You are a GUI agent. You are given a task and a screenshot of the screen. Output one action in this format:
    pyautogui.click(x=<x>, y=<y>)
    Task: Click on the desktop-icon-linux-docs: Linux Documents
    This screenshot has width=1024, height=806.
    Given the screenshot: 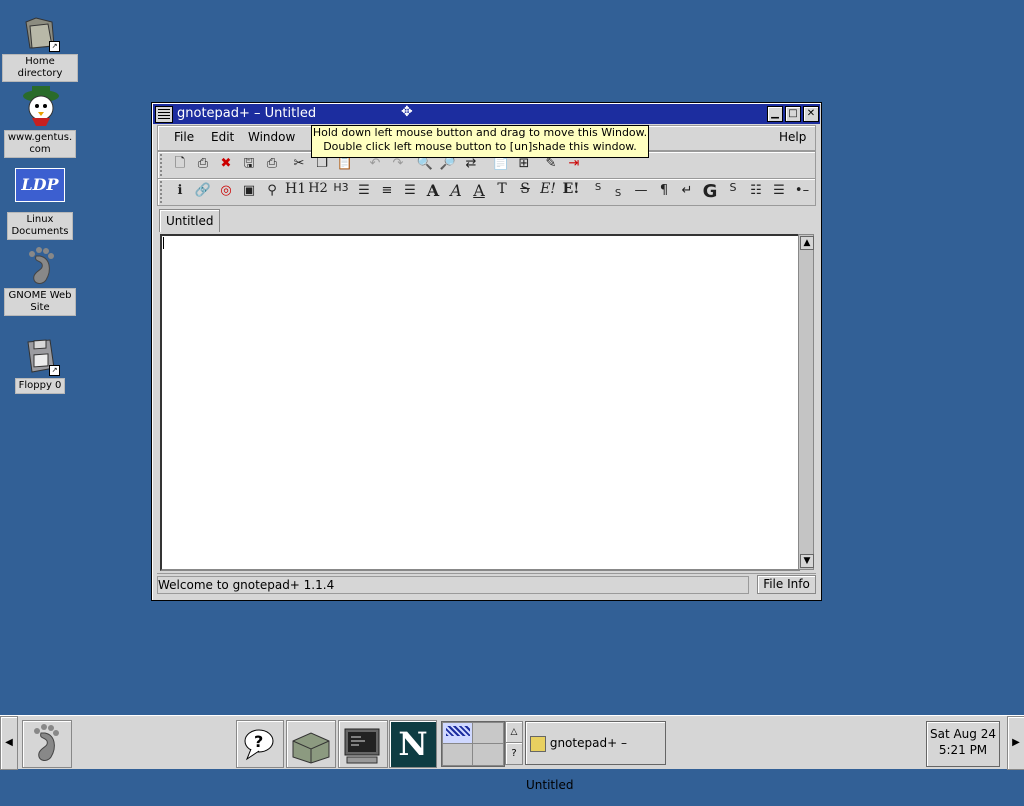 What is the action you would take?
    pyautogui.click(x=40, y=225)
    